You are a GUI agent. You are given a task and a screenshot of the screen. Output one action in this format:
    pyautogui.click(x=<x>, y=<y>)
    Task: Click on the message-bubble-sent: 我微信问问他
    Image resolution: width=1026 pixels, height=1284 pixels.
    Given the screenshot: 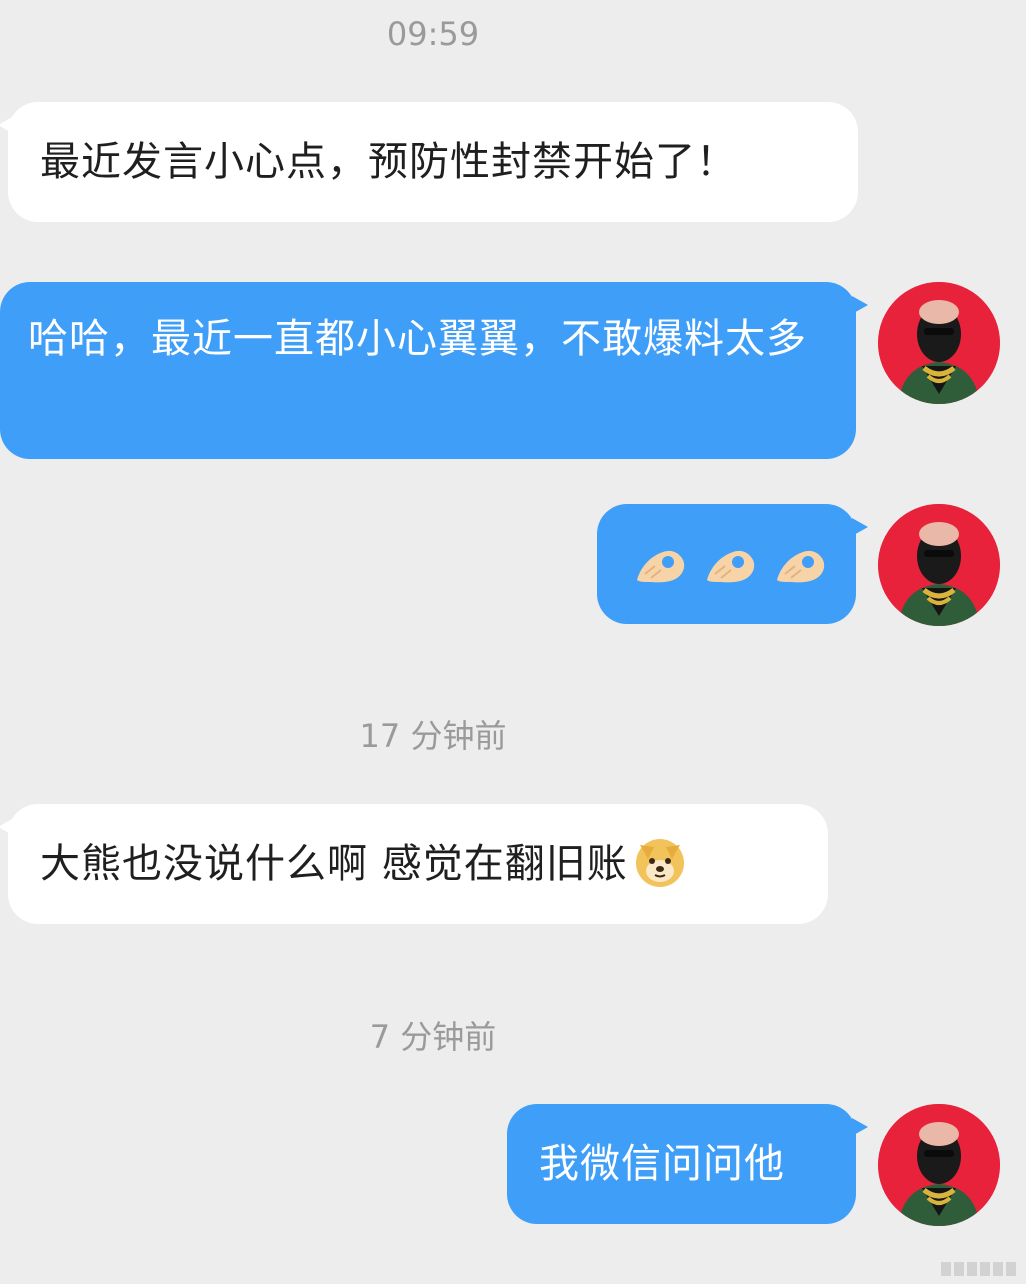 What is the action you would take?
    pyautogui.click(x=687, y=1164)
    